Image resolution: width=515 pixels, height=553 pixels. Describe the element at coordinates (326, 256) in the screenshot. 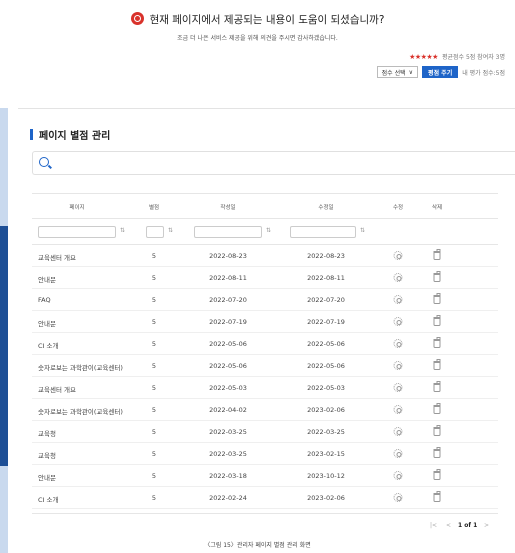

I see `cell-updated: 2022-08-23` at that location.